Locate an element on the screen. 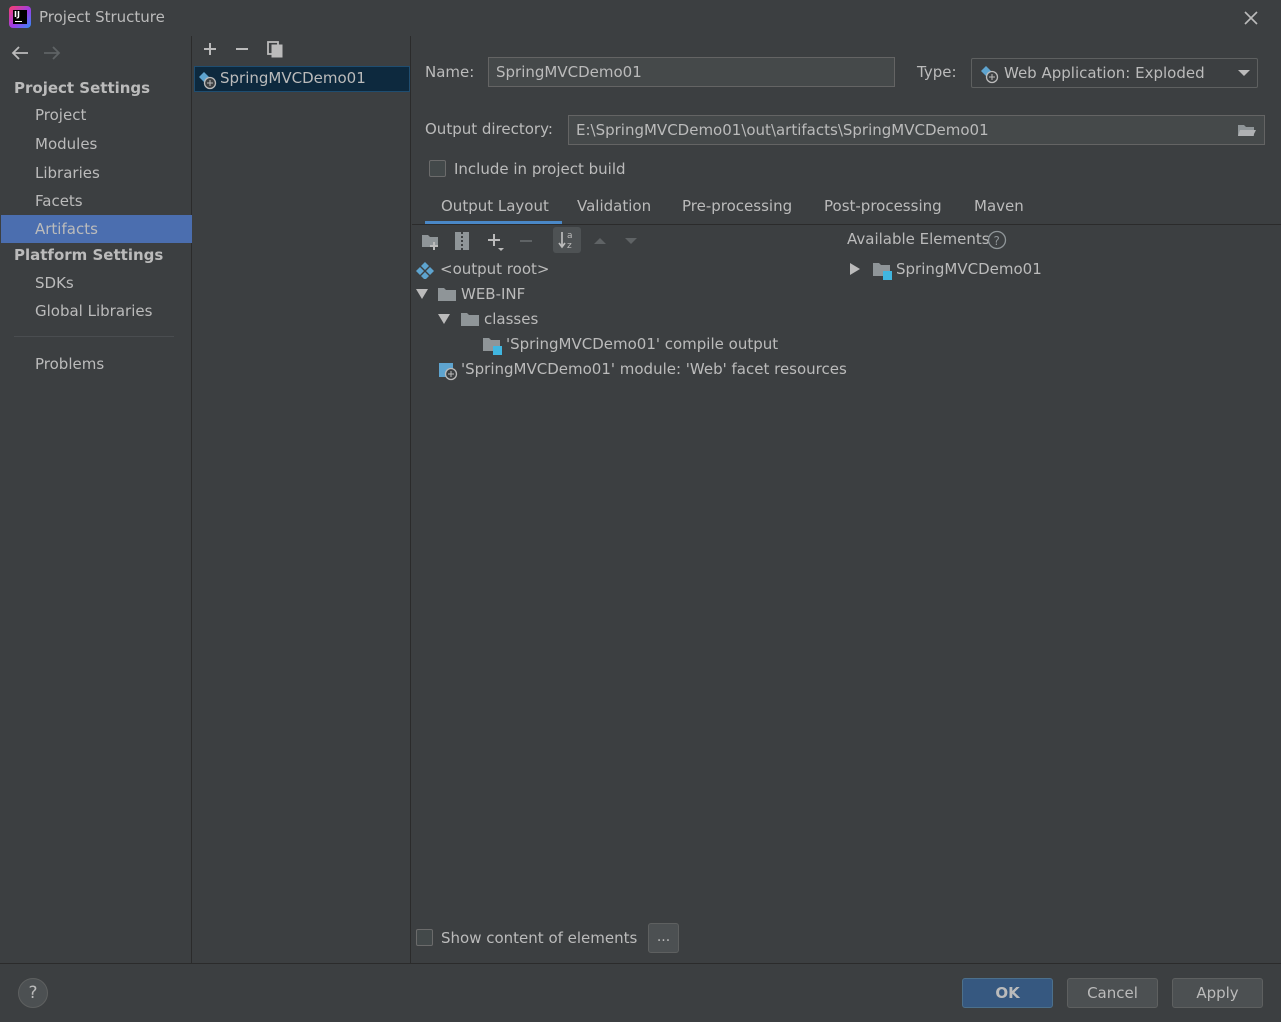 Image resolution: width=1281 pixels, height=1022 pixels. browse-folder-icon is located at coordinates (1247, 130).